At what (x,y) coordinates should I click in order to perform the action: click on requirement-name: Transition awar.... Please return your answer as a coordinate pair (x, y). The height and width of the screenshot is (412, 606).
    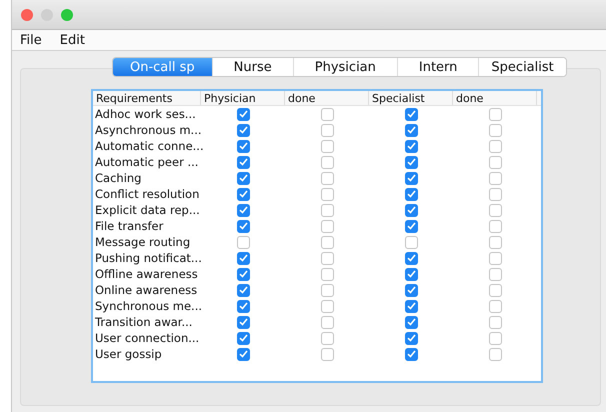
    Looking at the image, I should click on (144, 322).